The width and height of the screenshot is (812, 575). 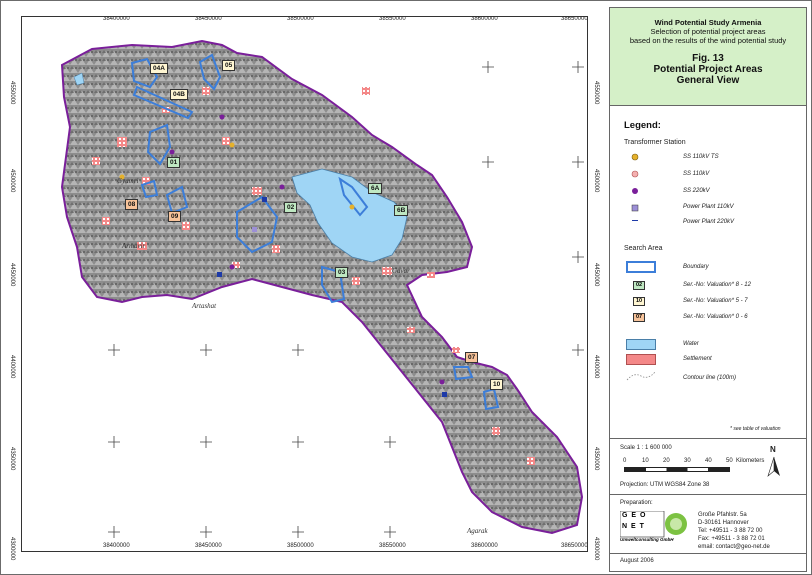 I want to click on contour-swatch, so click(x=641, y=376).